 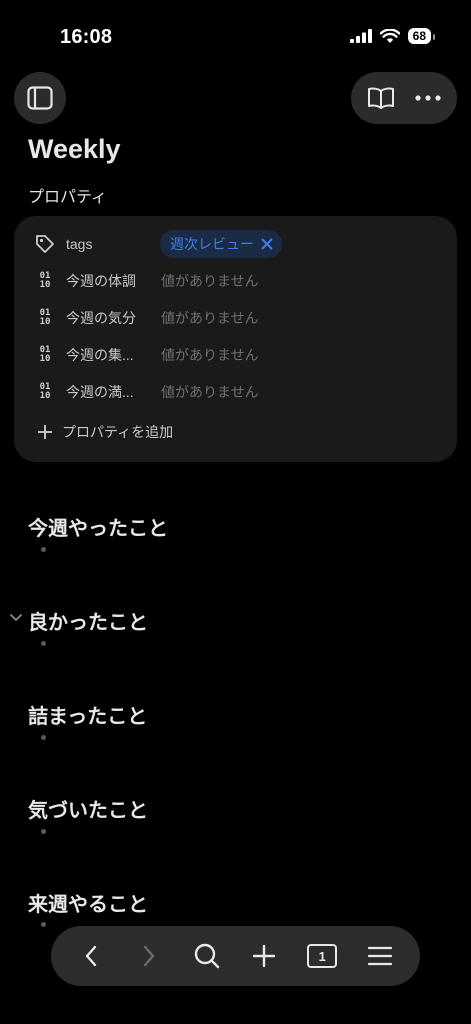 What do you see at coordinates (235, 956) in the screenshot?
I see `bottom-toolbar: 1` at bounding box center [235, 956].